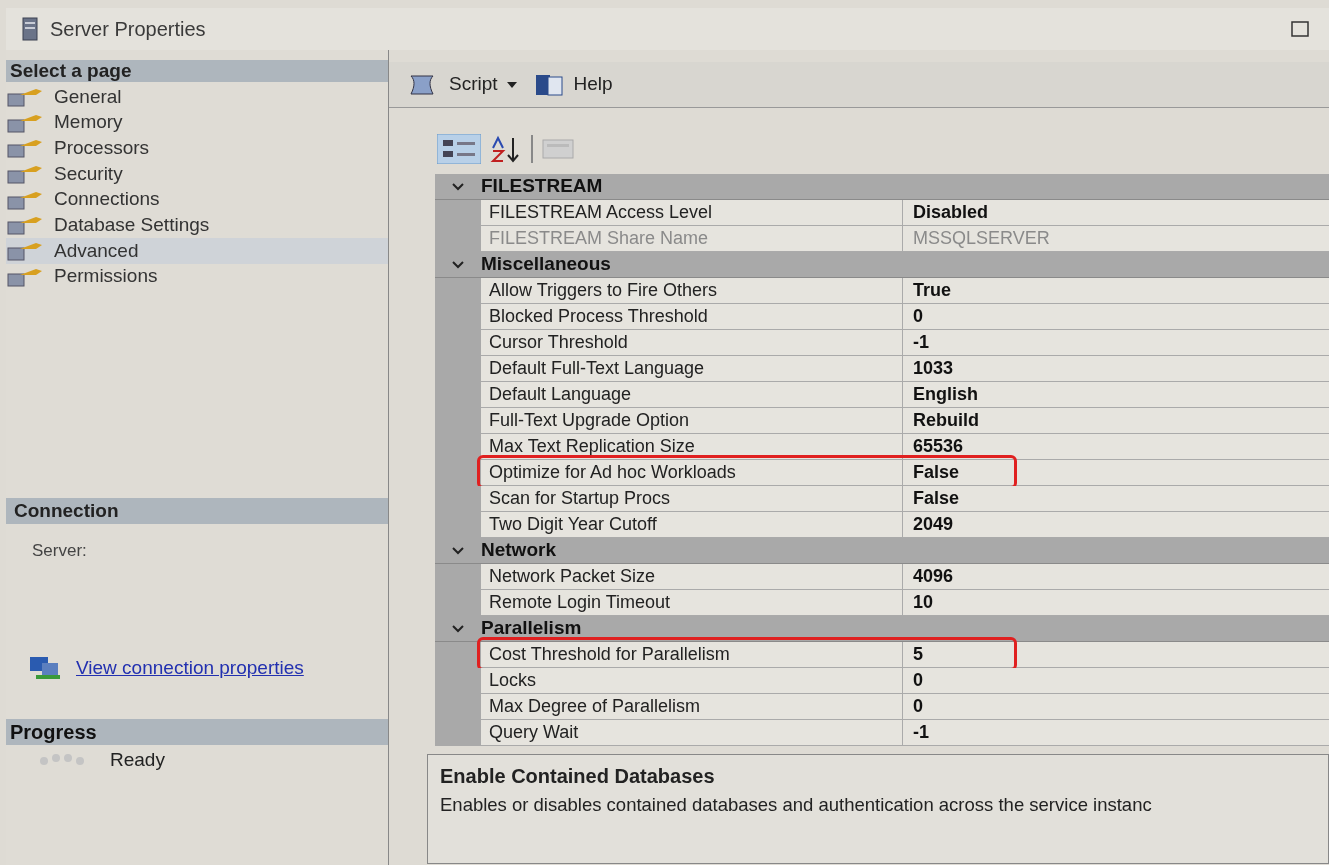 The width and height of the screenshot is (1329, 865). What do you see at coordinates (1116, 395) in the screenshot?
I see `property-value-cell: English` at bounding box center [1116, 395].